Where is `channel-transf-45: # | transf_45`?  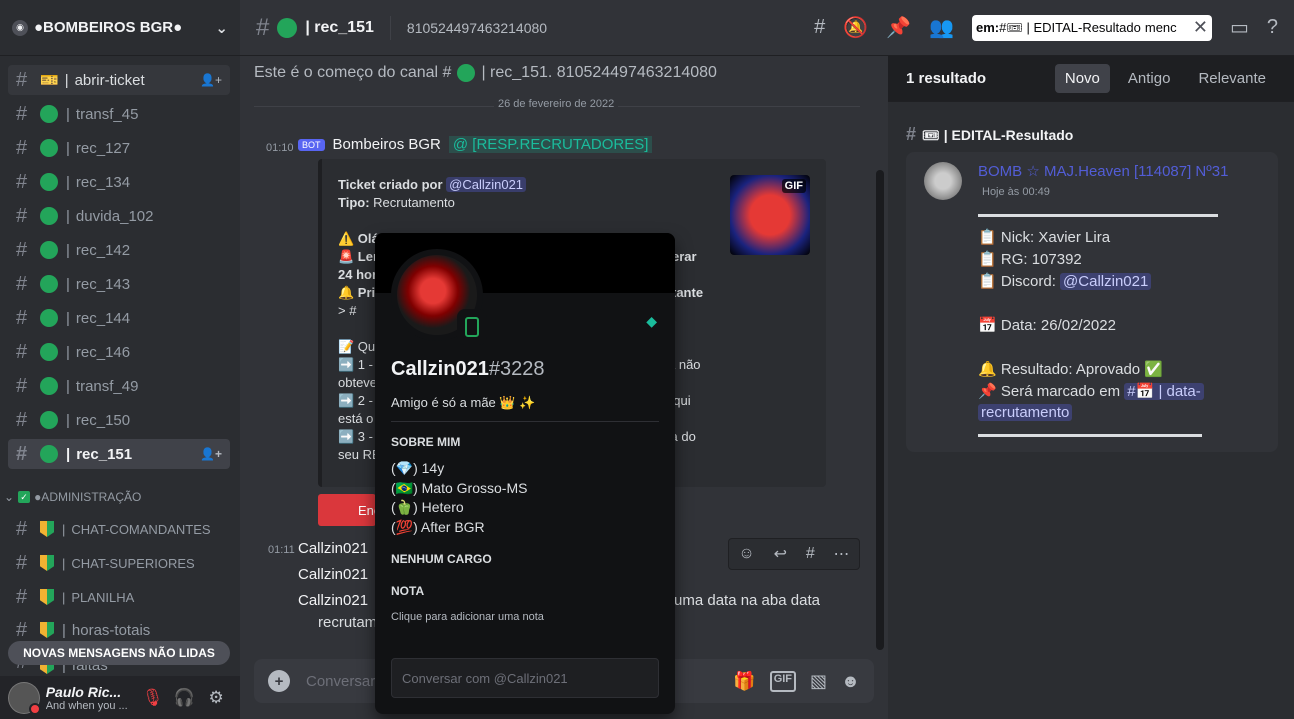
channel-transf-45: # | transf_45 is located at coordinates (119, 114).